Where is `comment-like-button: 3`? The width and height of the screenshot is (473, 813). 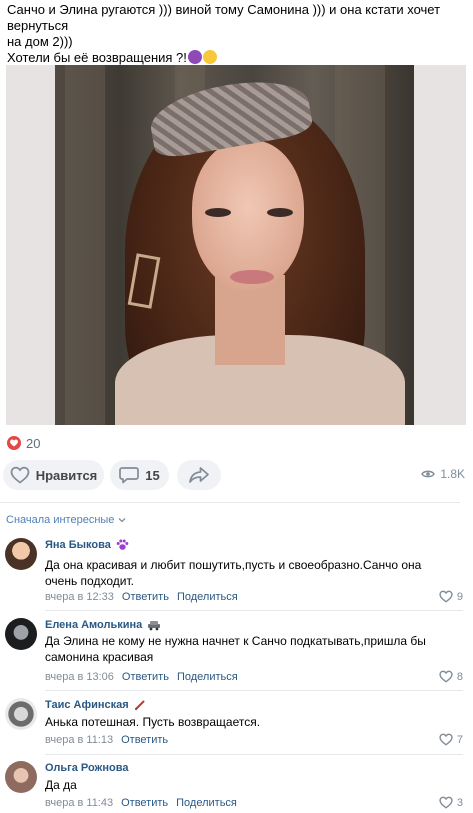
comment-like-button: 3 is located at coordinates (451, 802).